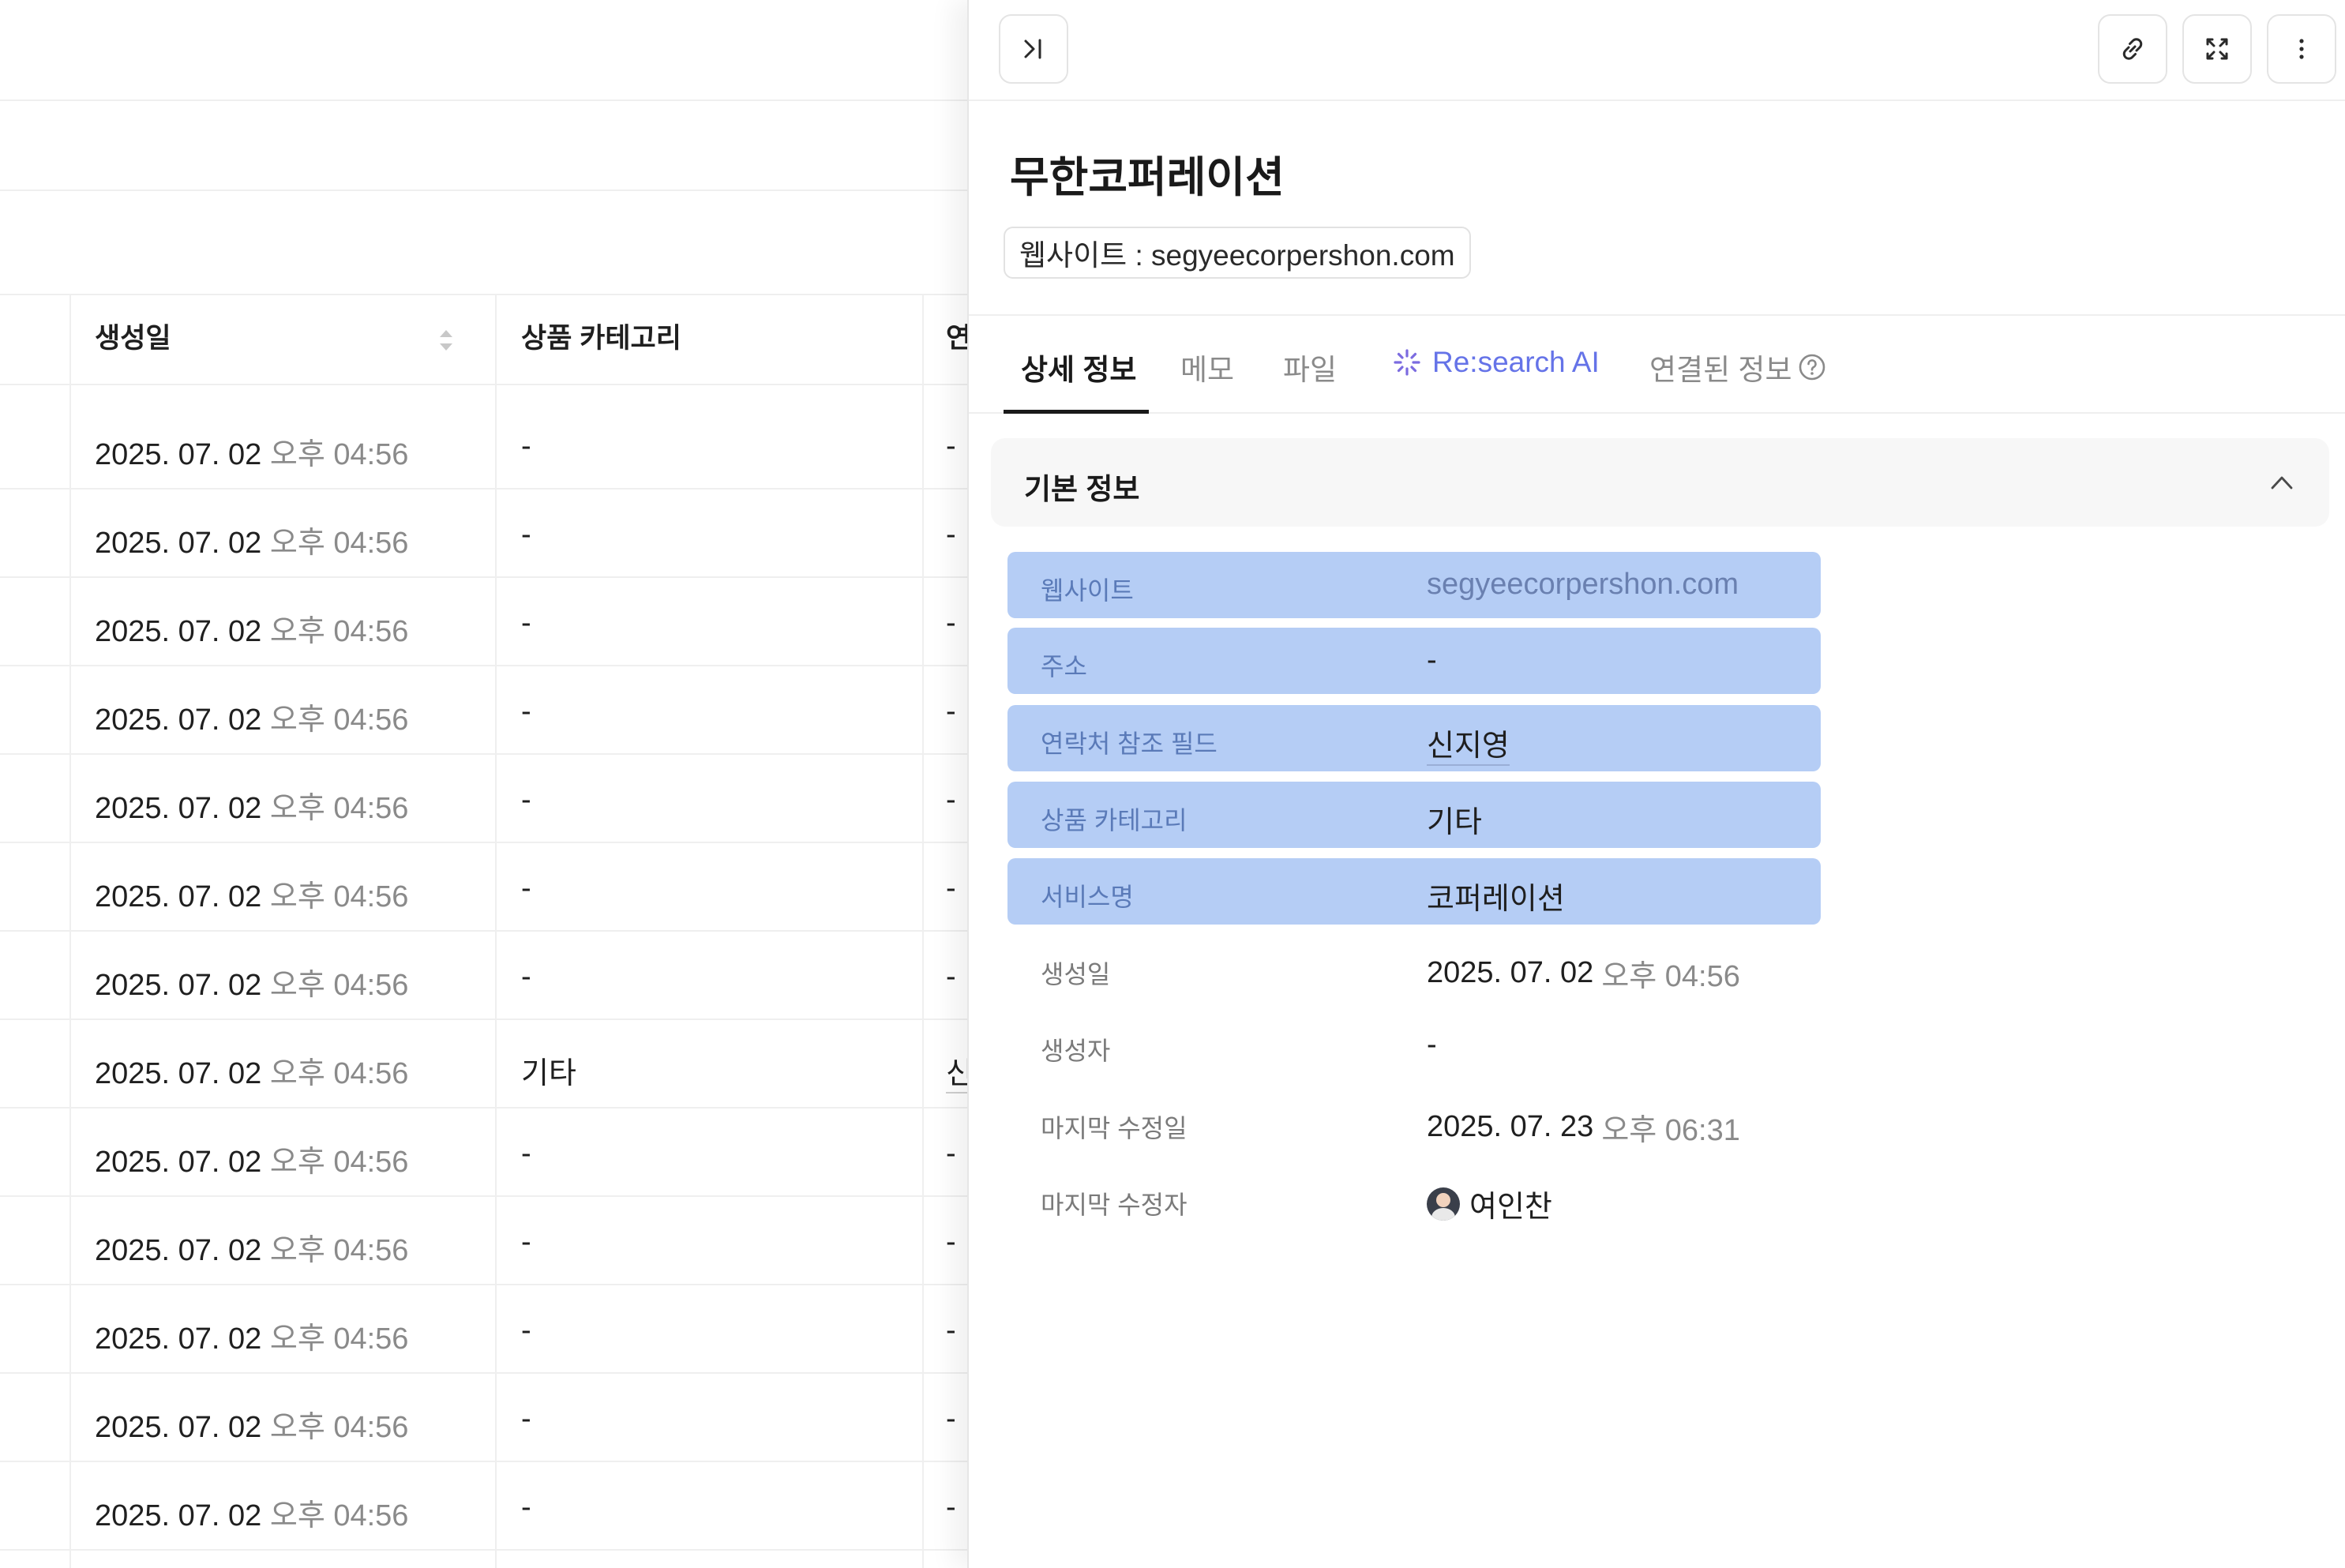  What do you see at coordinates (1414, 738) in the screenshot?
I see `field-contact-ref: 연락처 참조 필드 신지영` at bounding box center [1414, 738].